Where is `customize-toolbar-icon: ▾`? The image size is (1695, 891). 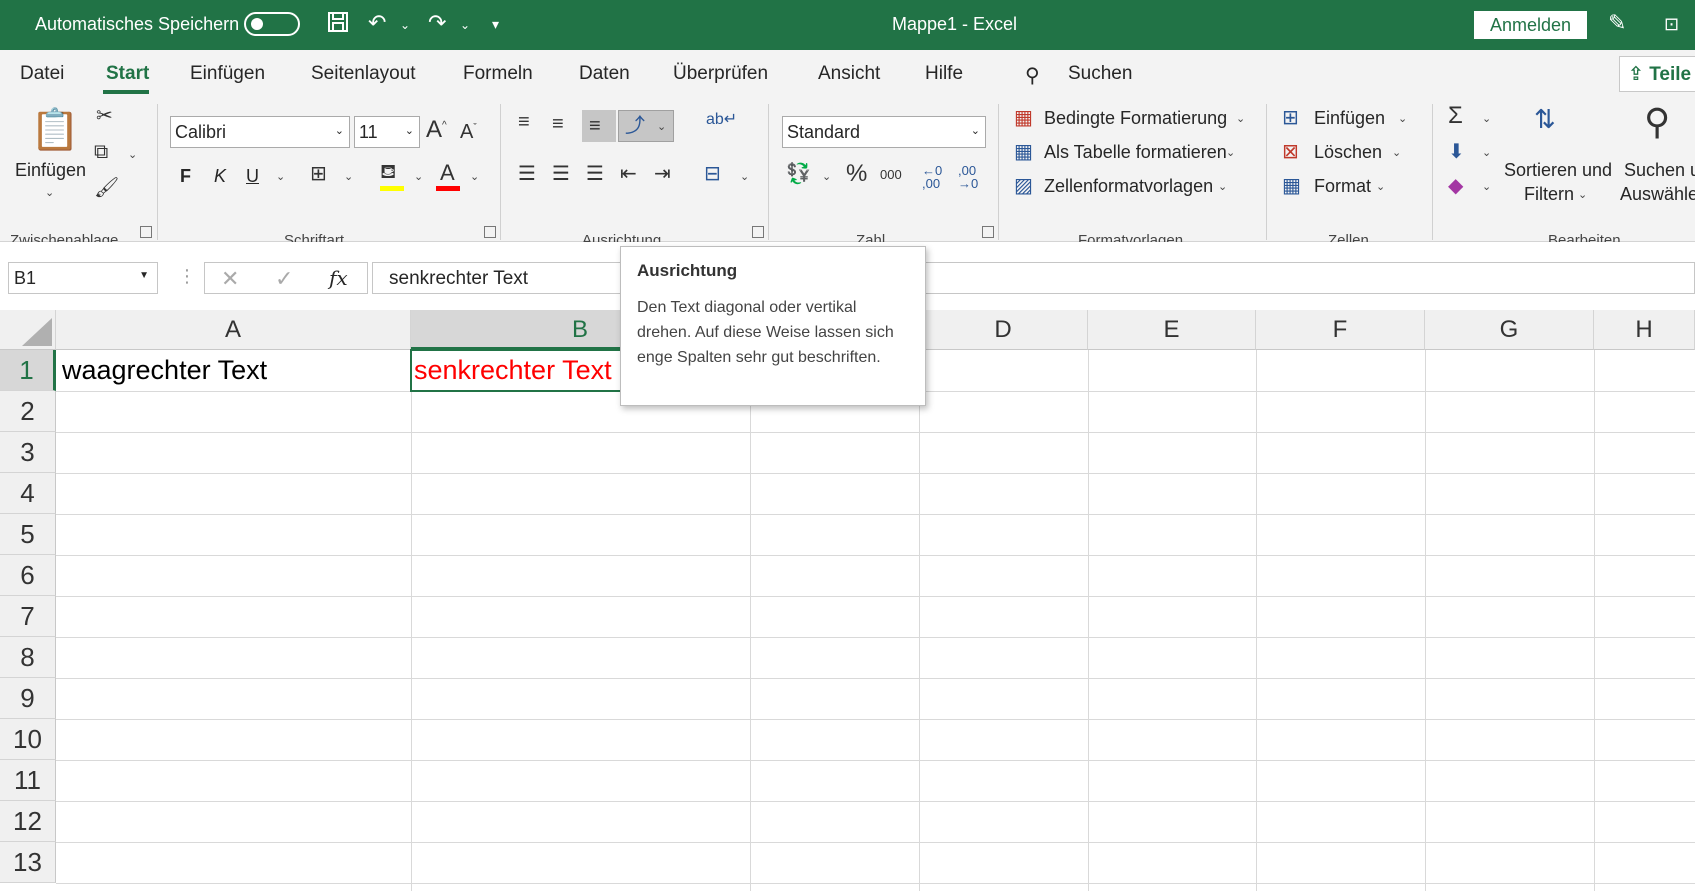 customize-toolbar-icon: ▾ is located at coordinates (495, 24).